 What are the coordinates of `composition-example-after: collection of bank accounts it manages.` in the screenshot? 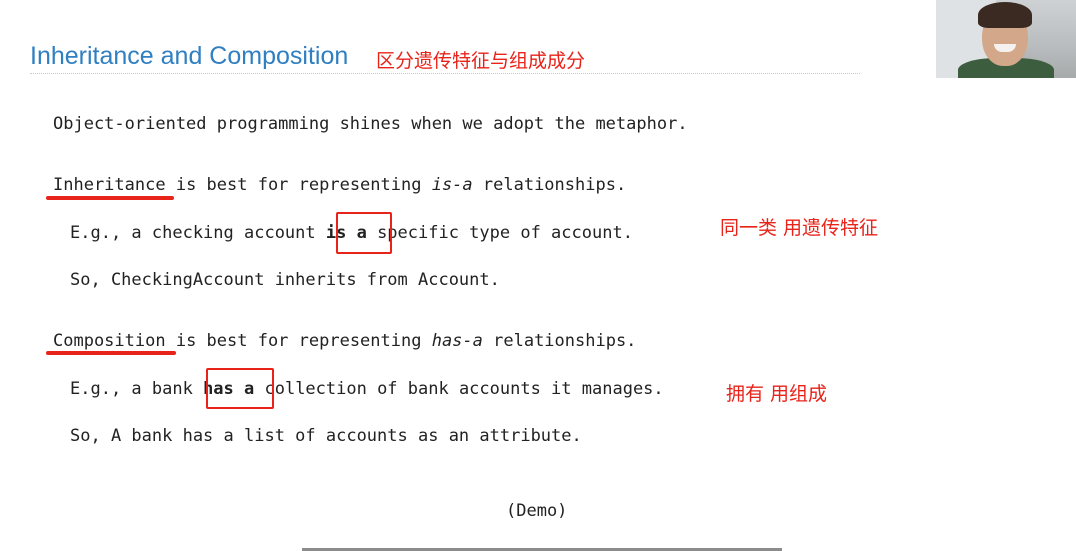 It's located at (459, 389).